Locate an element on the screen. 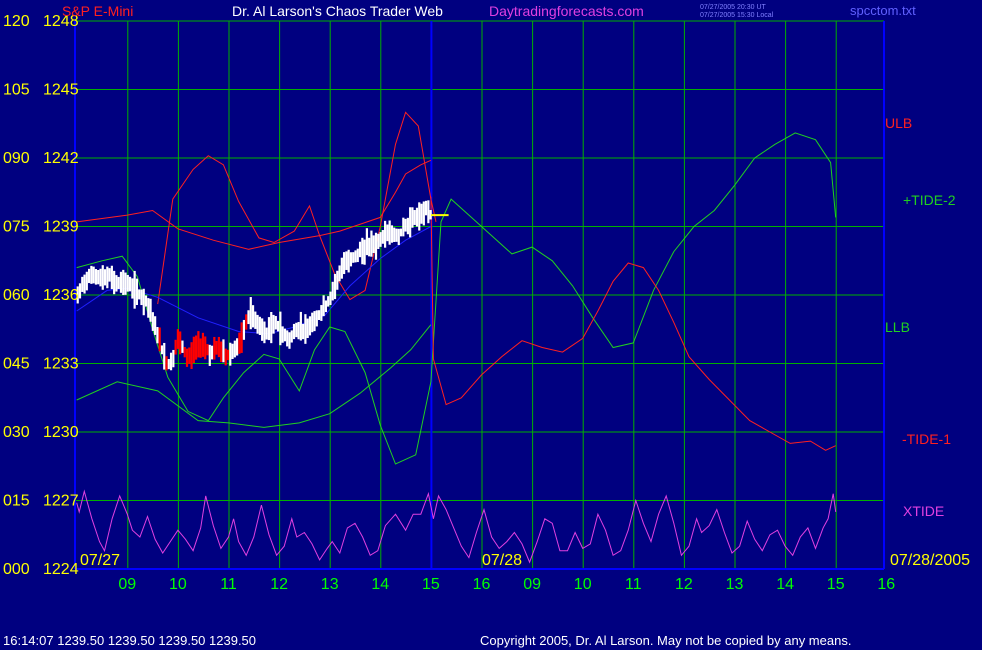 This screenshot has height=650, width=982. y-price-label: 1245 is located at coordinates (61, 90).